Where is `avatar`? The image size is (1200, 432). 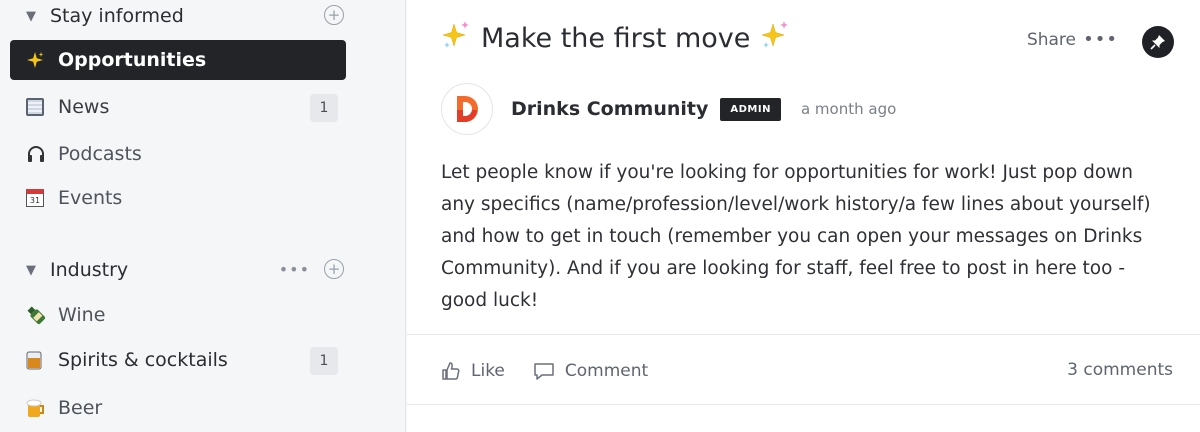 avatar is located at coordinates (467, 109).